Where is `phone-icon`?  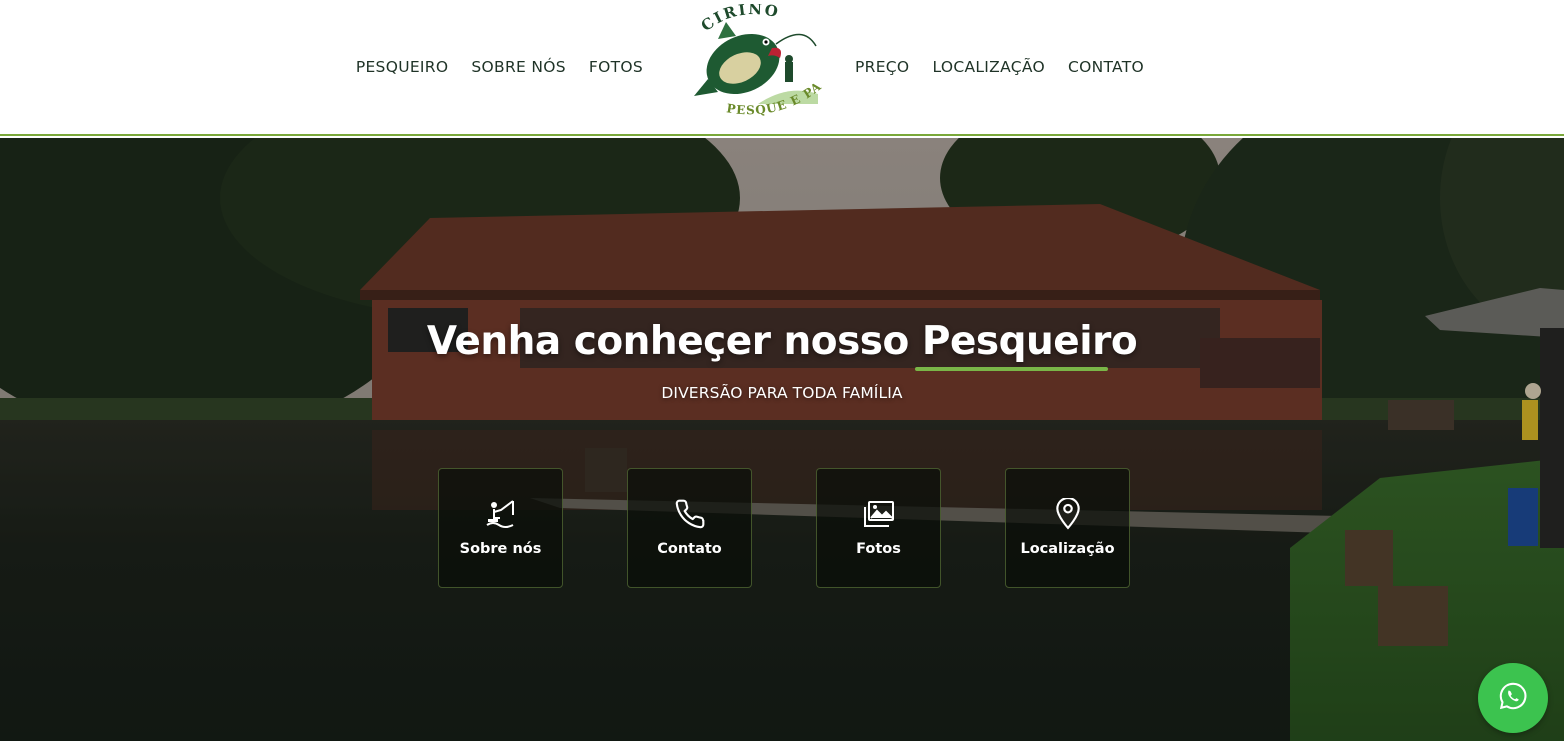
phone-icon is located at coordinates (690, 514).